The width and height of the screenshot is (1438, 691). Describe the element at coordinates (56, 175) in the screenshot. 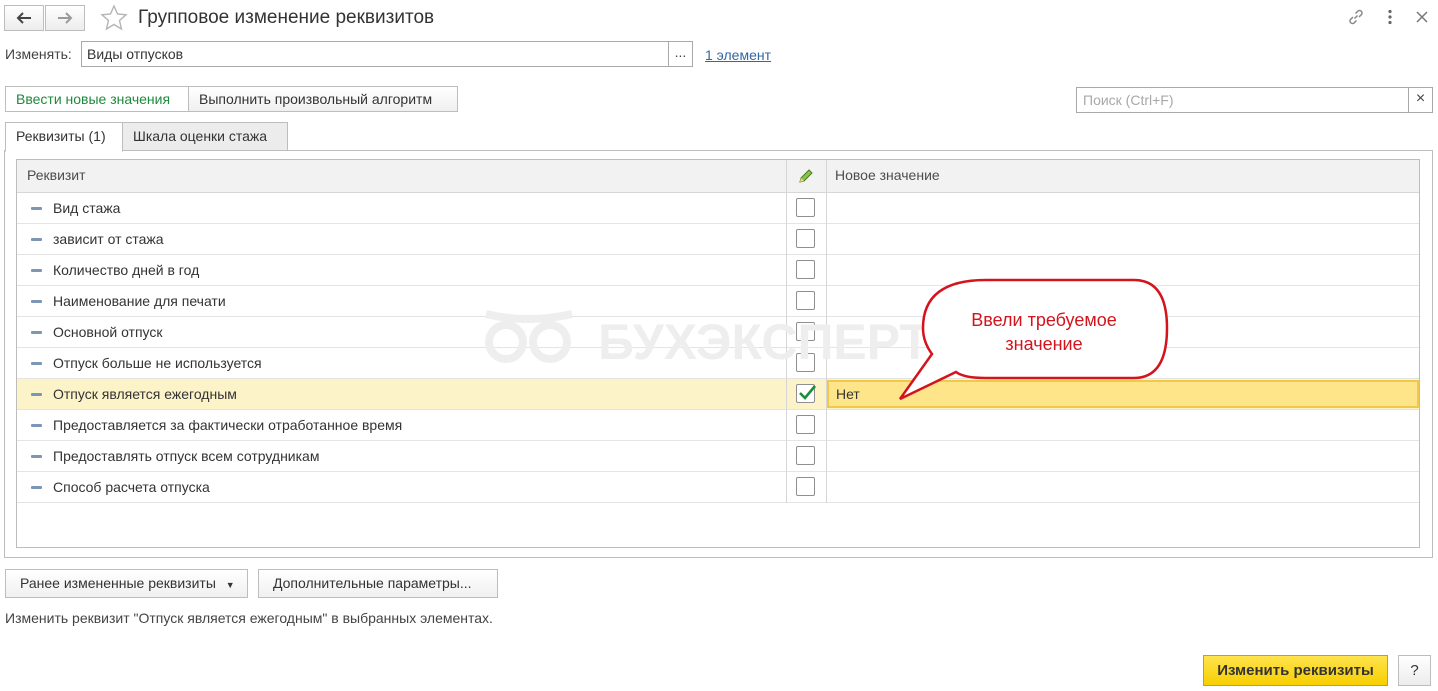

I see `column-header-attribute: Реквизит` at that location.